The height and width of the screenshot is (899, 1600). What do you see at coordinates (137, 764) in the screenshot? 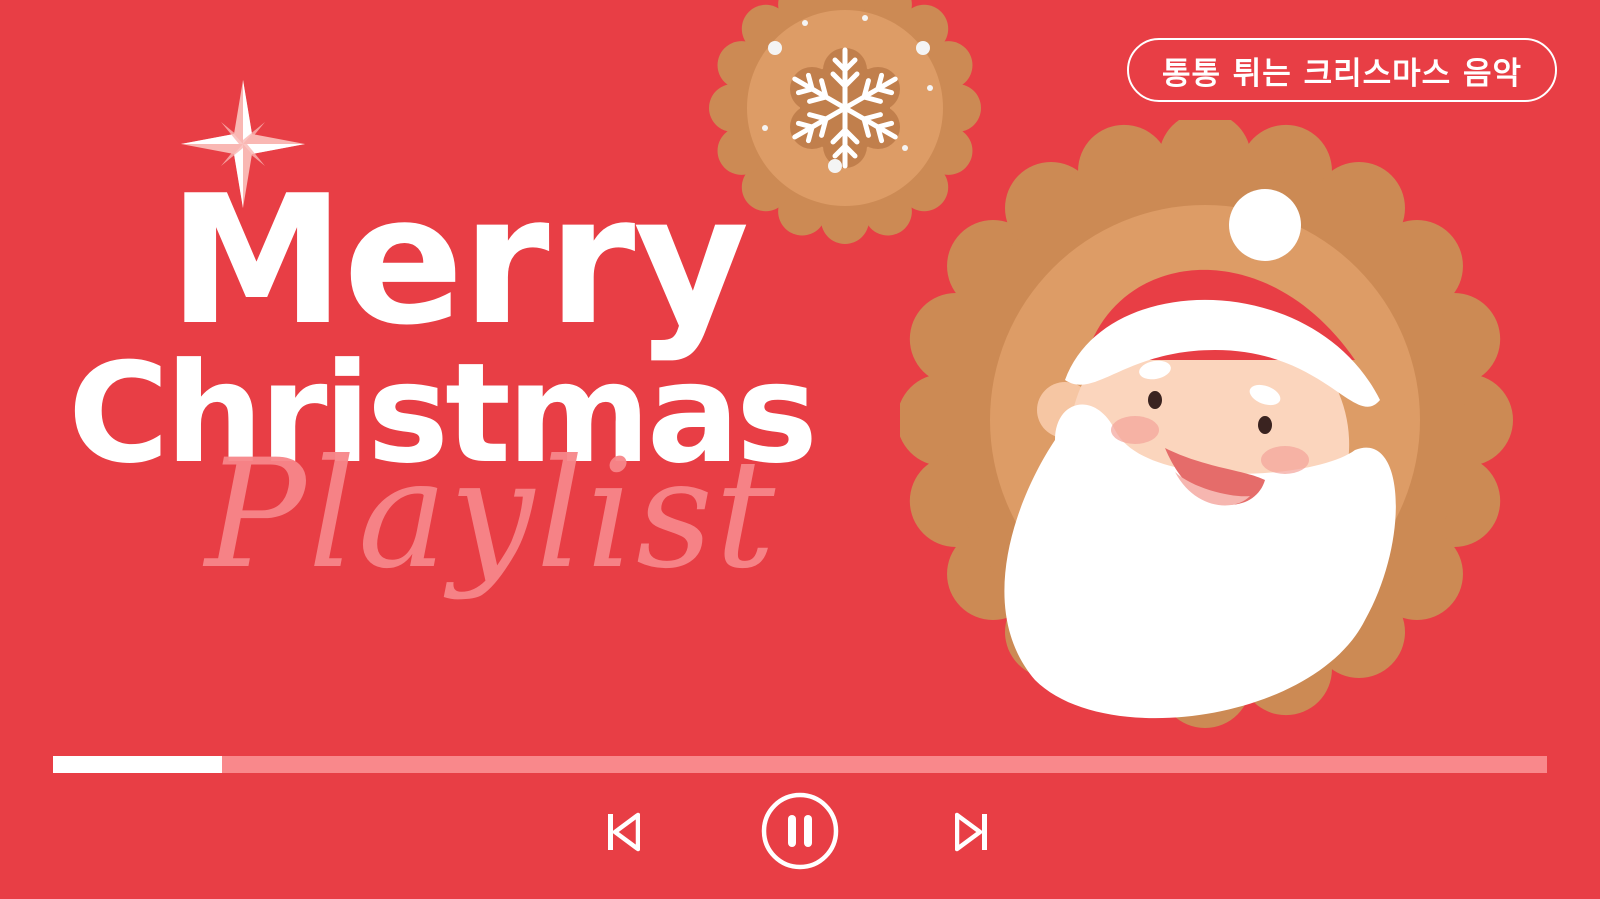
I see `progress-fill` at bounding box center [137, 764].